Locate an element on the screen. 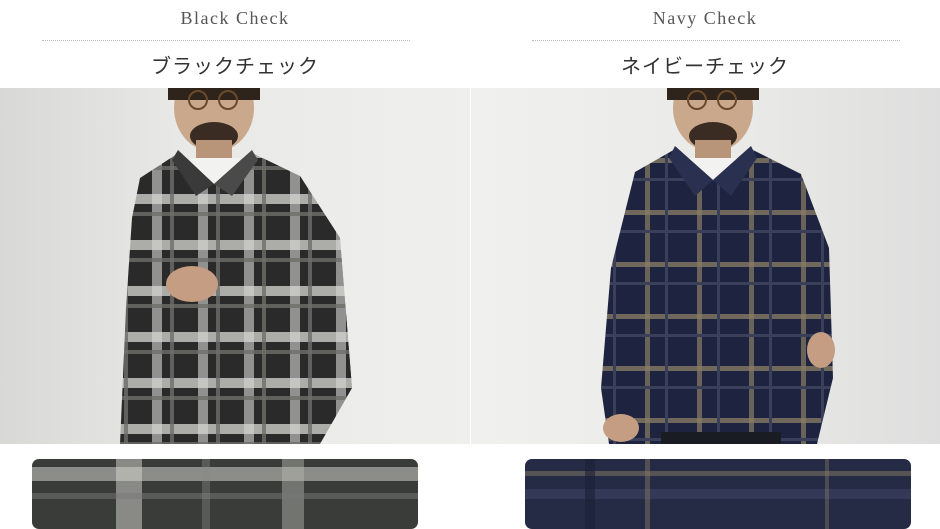  fabric-swatch-black is located at coordinates (225, 494).